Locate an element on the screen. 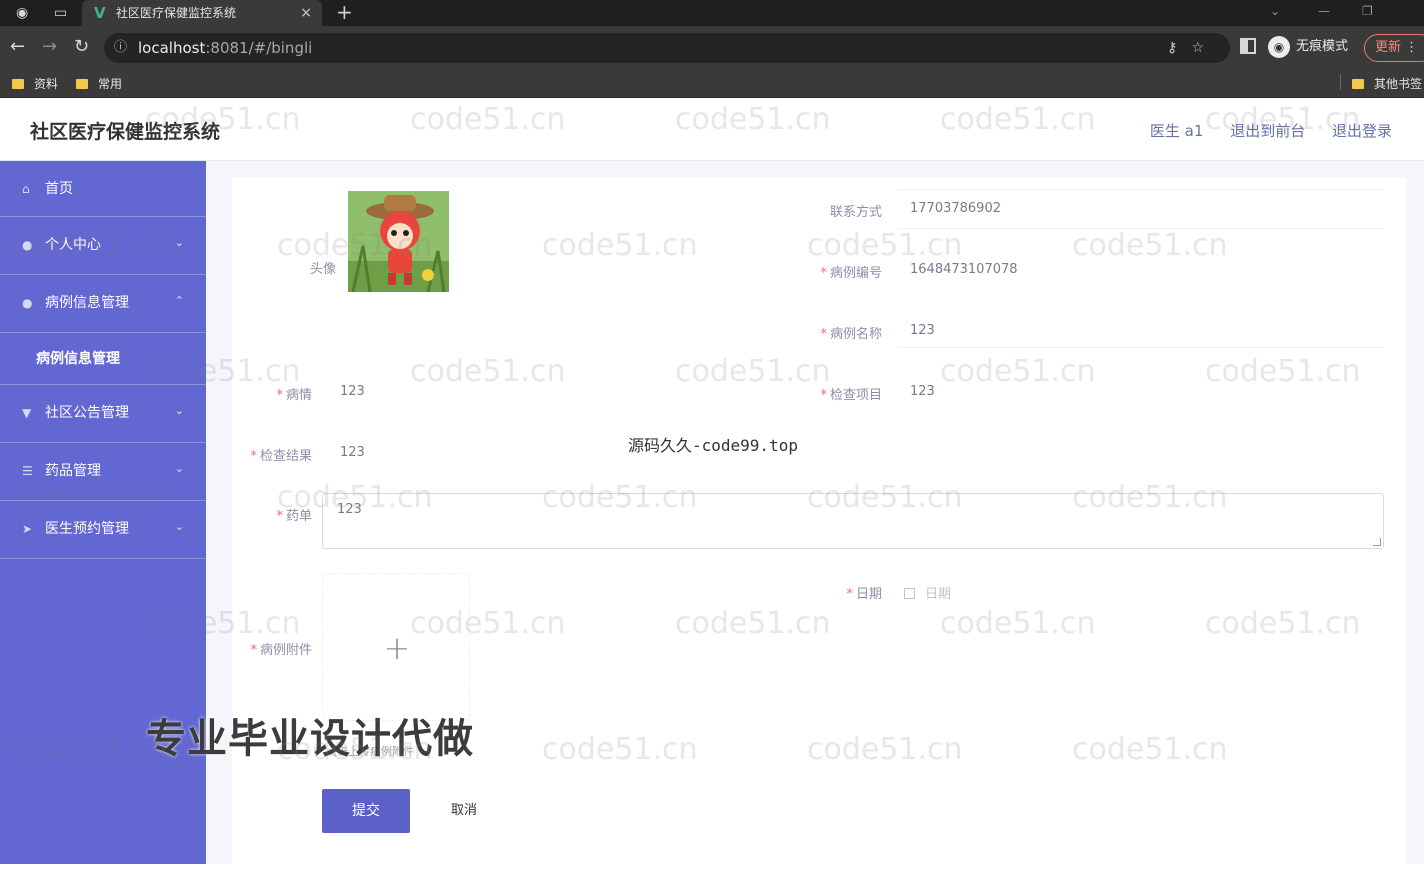 The height and width of the screenshot is (877, 1424). sidebar-item-label: 社区公告管理 is located at coordinates (87, 413).